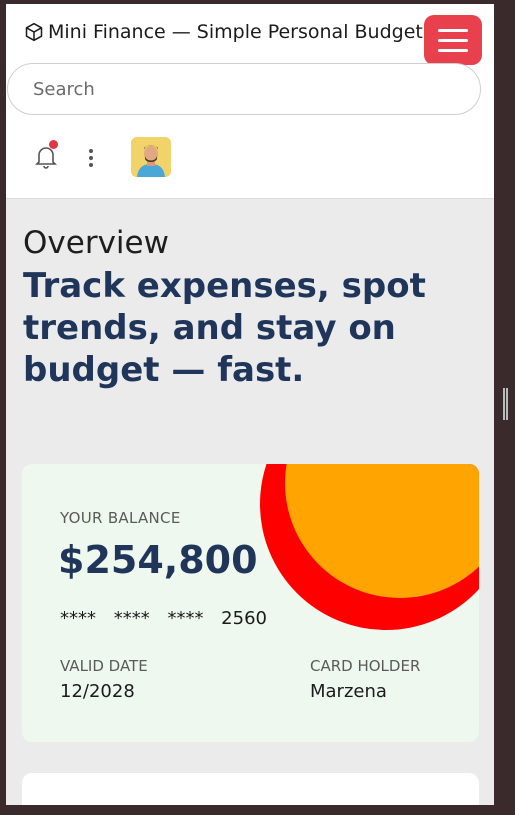 The width and height of the screenshot is (515, 815). What do you see at coordinates (34, 32) in the screenshot?
I see `cube-icon` at bounding box center [34, 32].